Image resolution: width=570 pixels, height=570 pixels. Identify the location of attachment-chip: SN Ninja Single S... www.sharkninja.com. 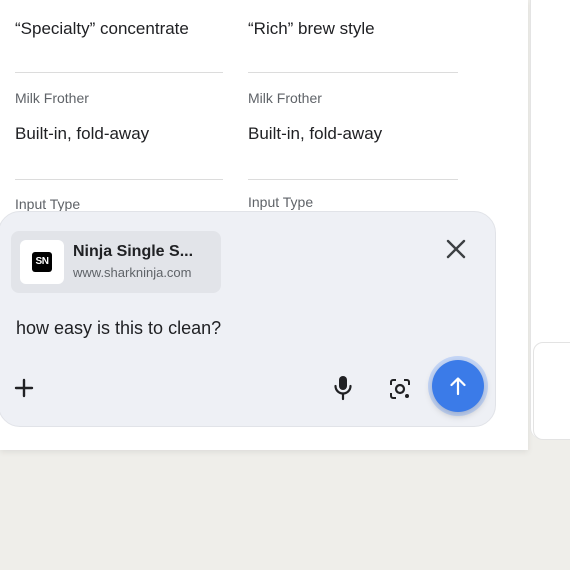
(116, 262).